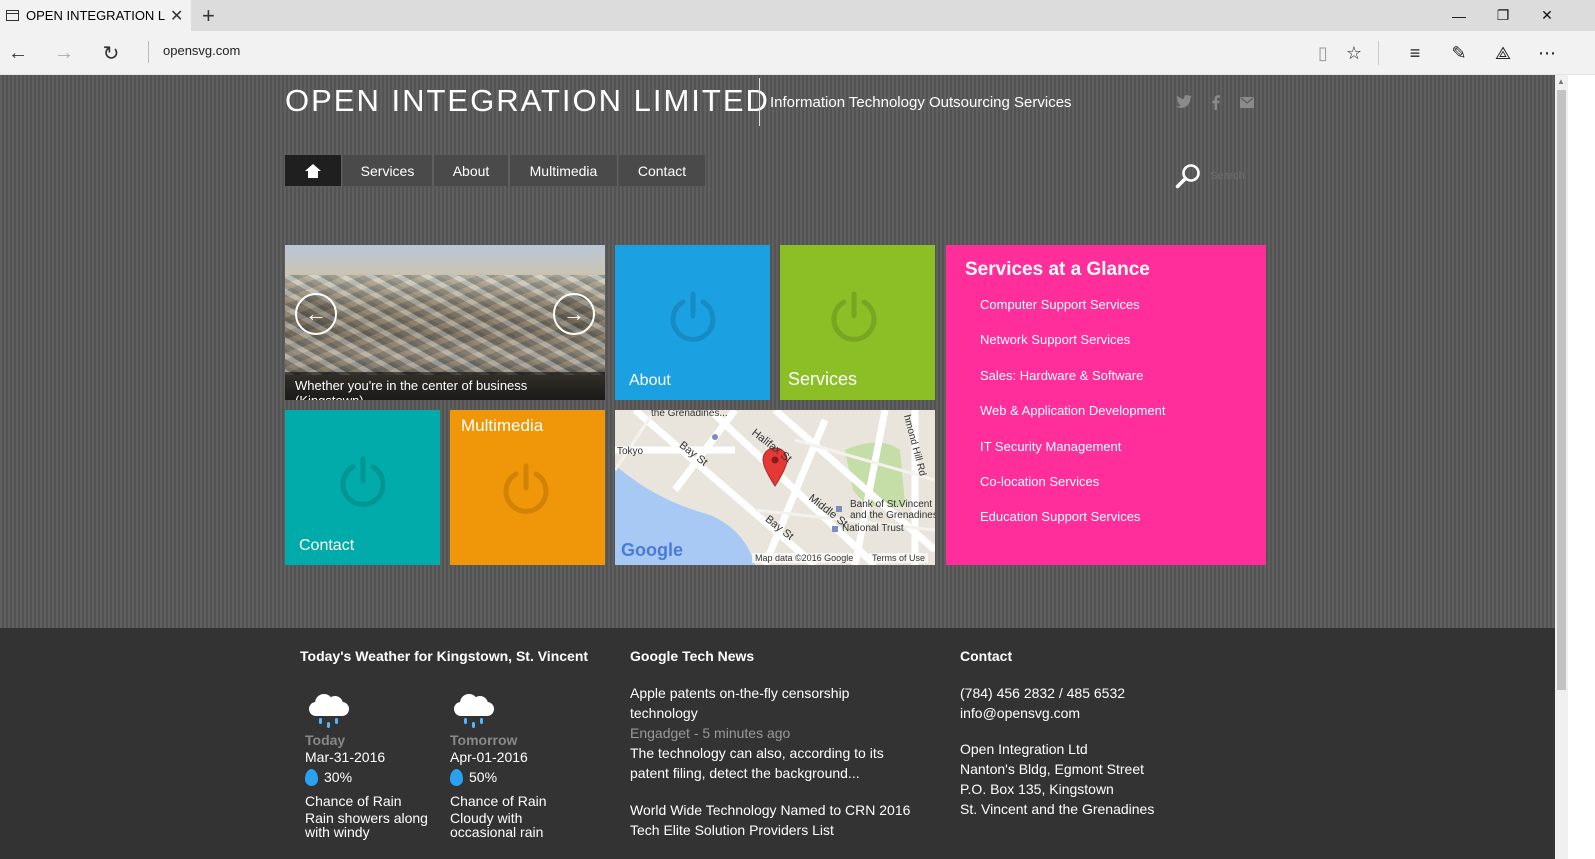 This screenshot has height=859, width=1595. I want to click on weather-day: Tomorrow, so click(484, 740).